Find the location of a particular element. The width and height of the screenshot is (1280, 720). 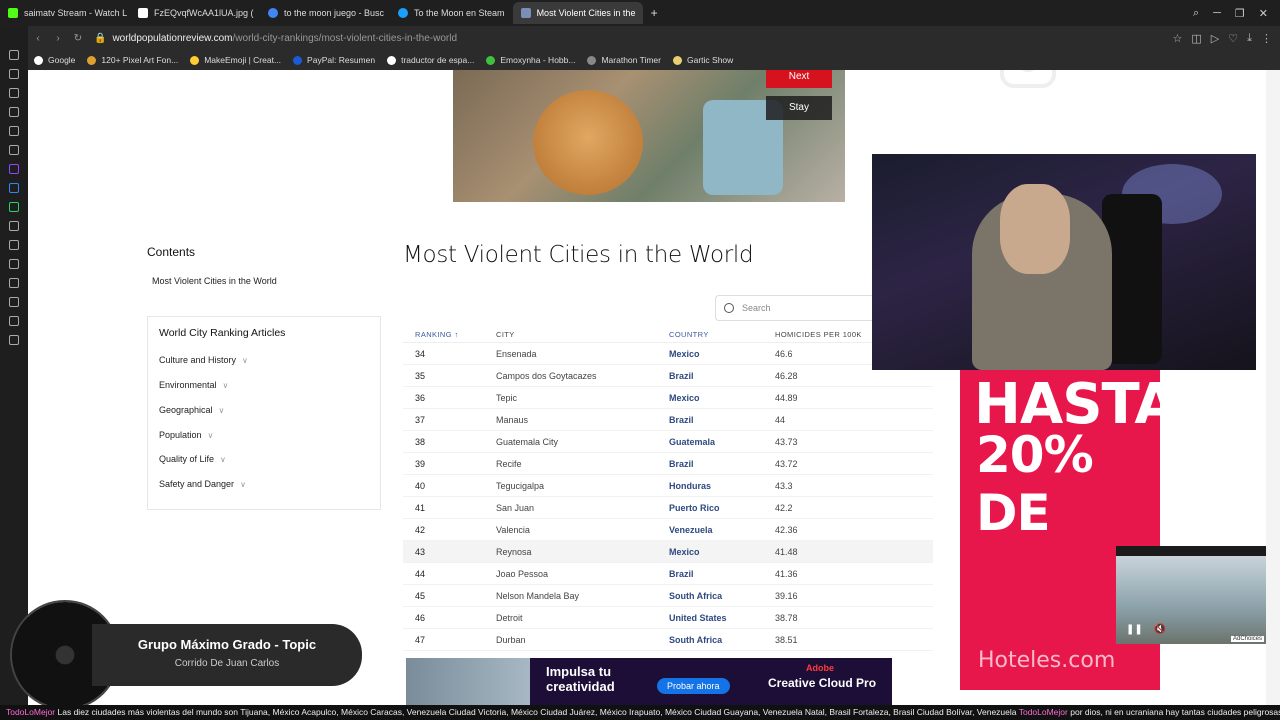

video-player: Next Stay is located at coordinates (649, 136).